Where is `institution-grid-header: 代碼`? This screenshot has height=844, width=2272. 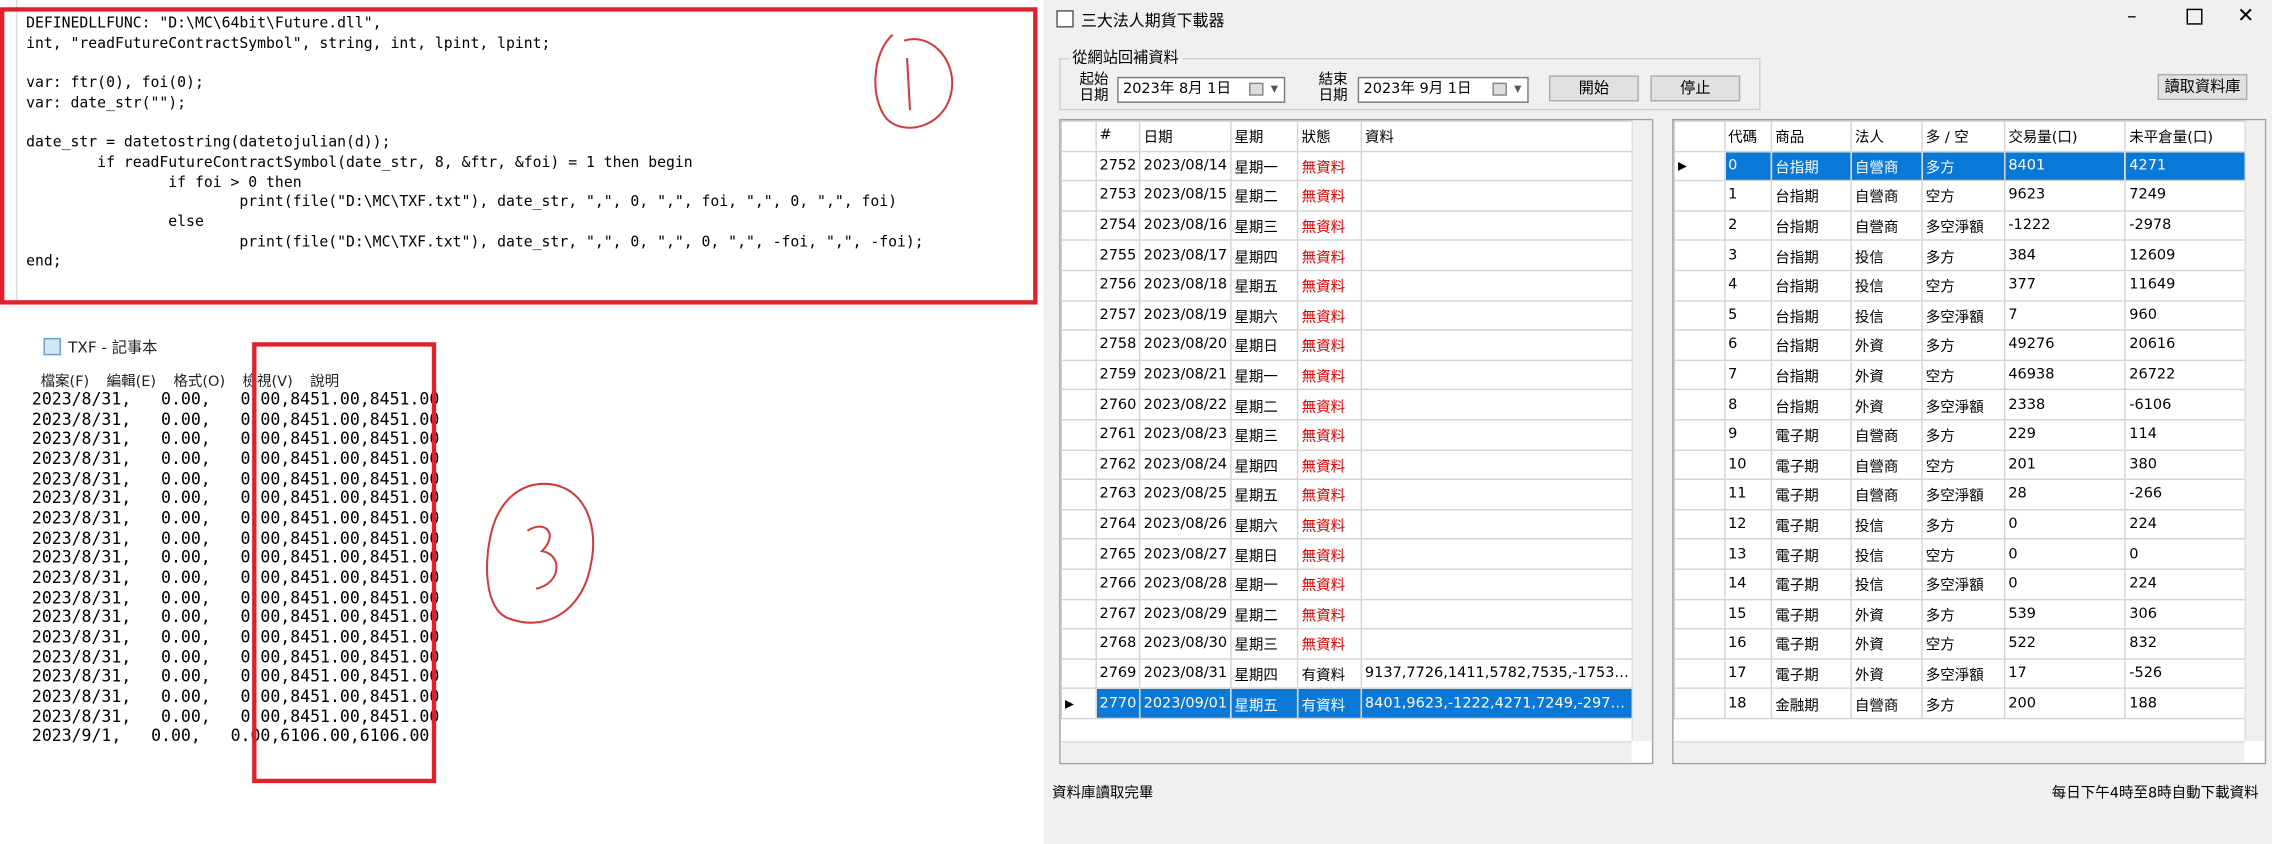 institution-grid-header: 代碼 is located at coordinates (1748, 136).